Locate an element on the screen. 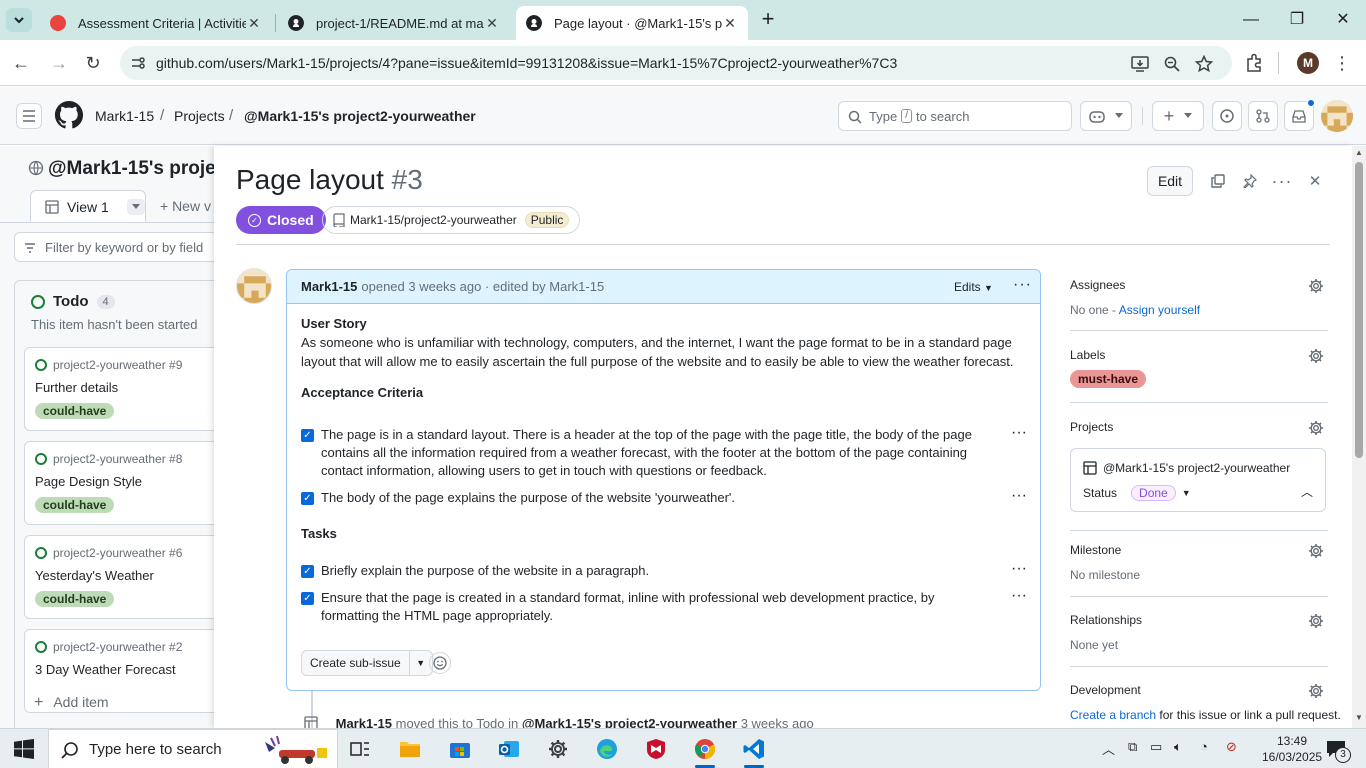  card-title: Page Design Style is located at coordinates (88, 481).